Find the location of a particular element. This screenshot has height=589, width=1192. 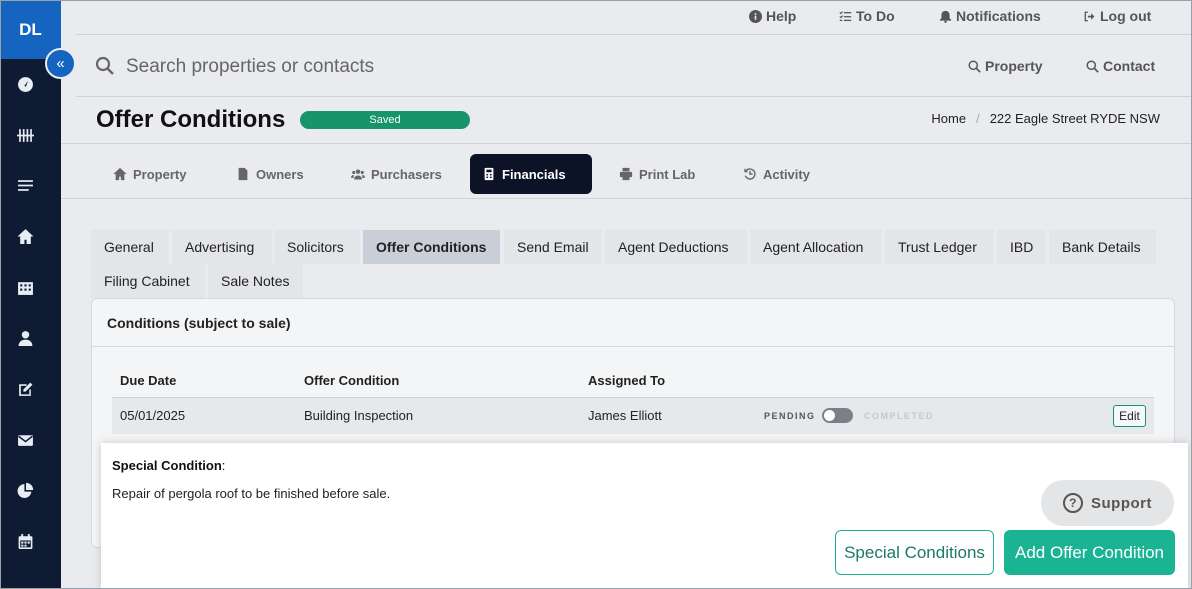

tab-print-lab-label: Print Lab is located at coordinates (667, 174).